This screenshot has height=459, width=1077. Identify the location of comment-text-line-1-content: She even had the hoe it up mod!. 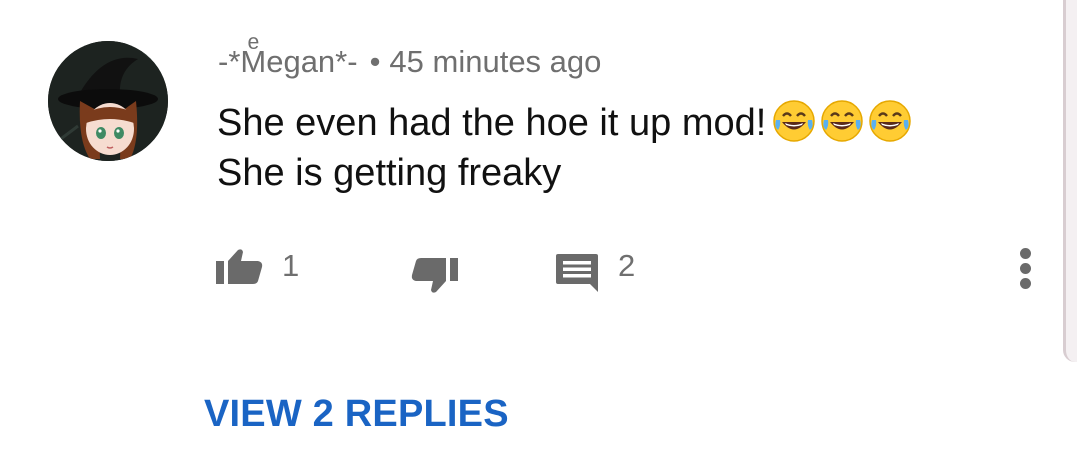
(492, 123).